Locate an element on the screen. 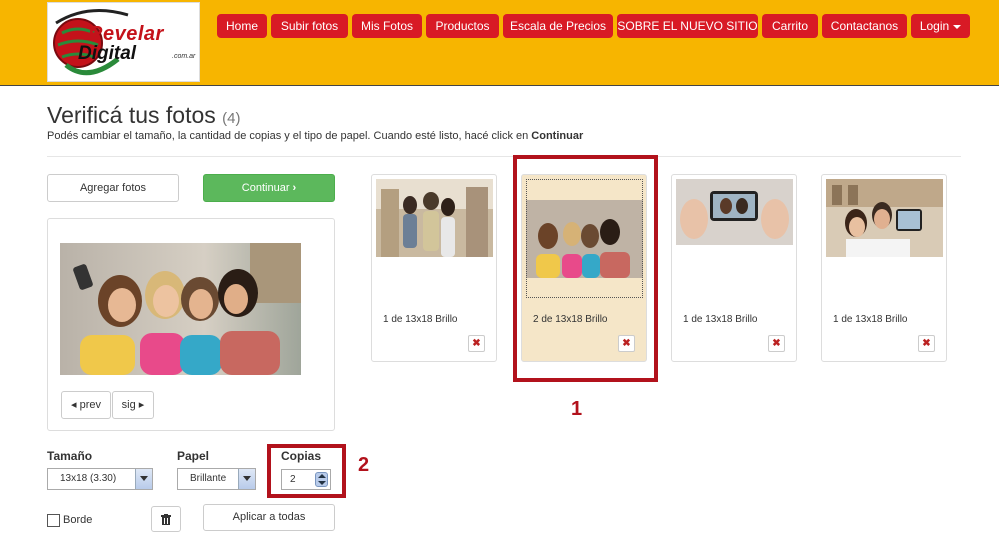  add-photos-button: Agregar fotos is located at coordinates (113, 188).